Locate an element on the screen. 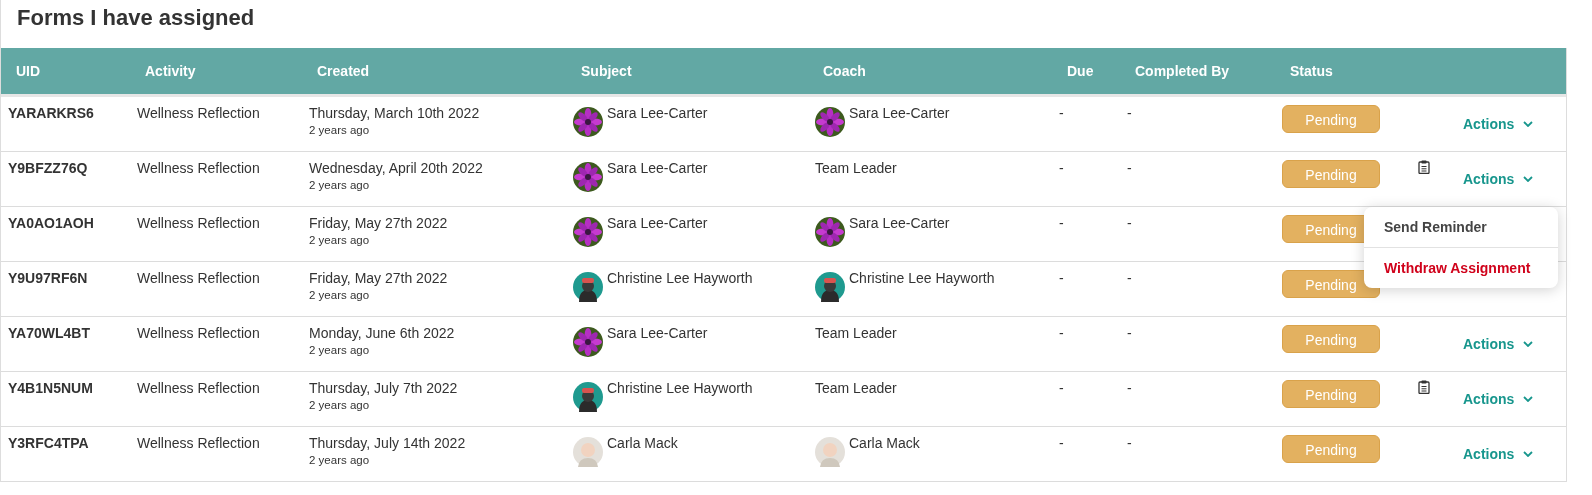  uid-text: YA70WL4BT is located at coordinates (49, 333).